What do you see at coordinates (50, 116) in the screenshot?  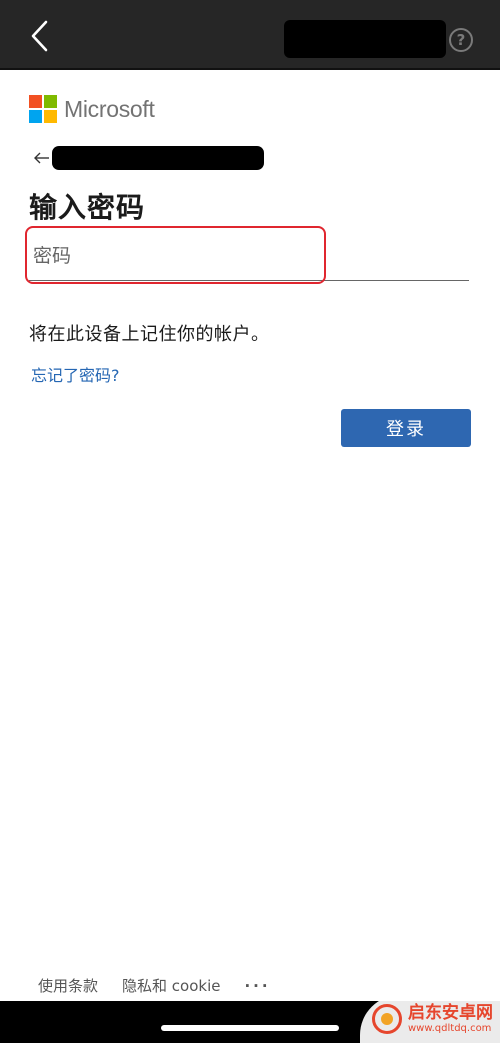 I see `logo-square-yellow` at bounding box center [50, 116].